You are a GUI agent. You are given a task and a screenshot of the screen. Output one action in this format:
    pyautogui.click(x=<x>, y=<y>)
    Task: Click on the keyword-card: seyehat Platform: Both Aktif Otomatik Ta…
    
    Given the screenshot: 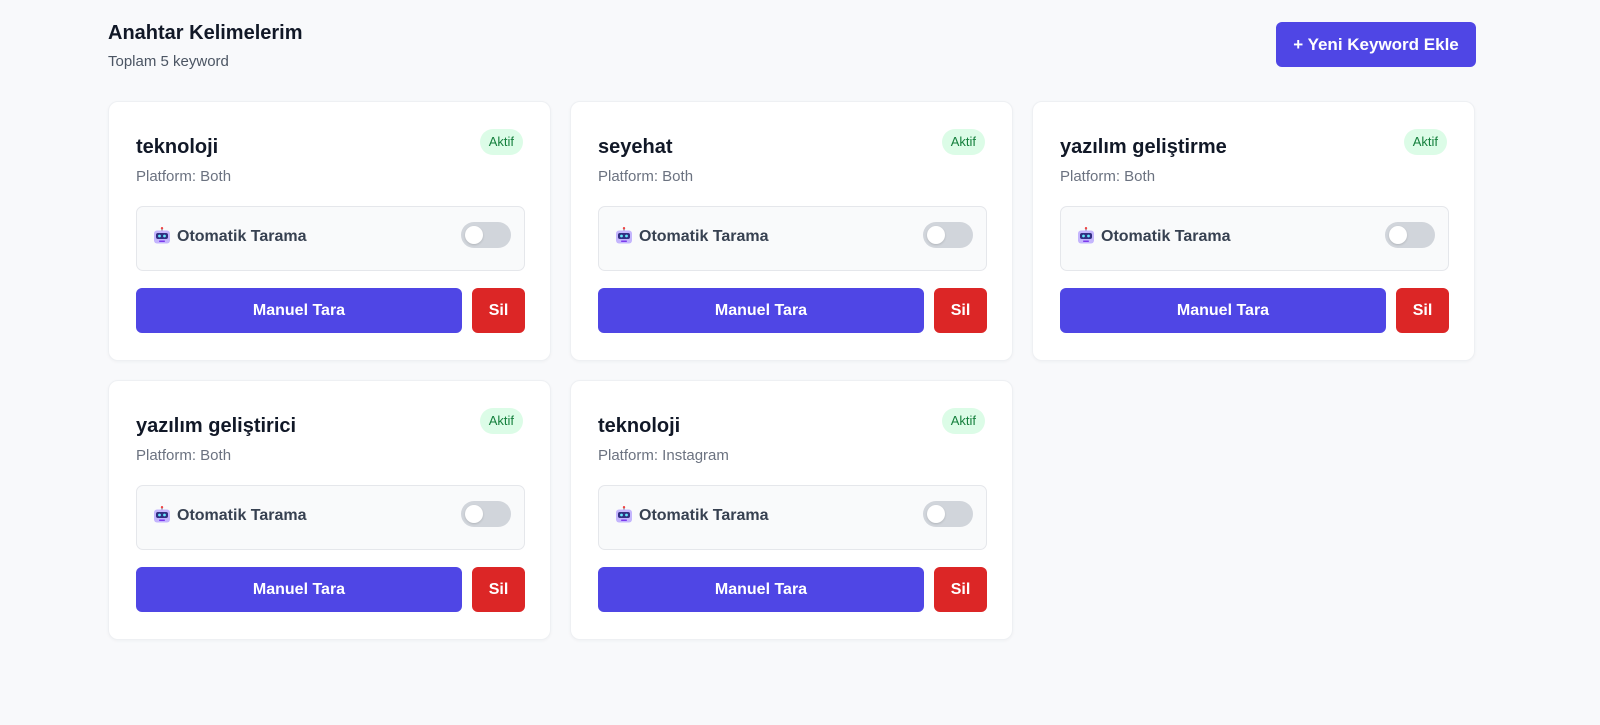 What is the action you would take?
    pyautogui.click(x=791, y=231)
    